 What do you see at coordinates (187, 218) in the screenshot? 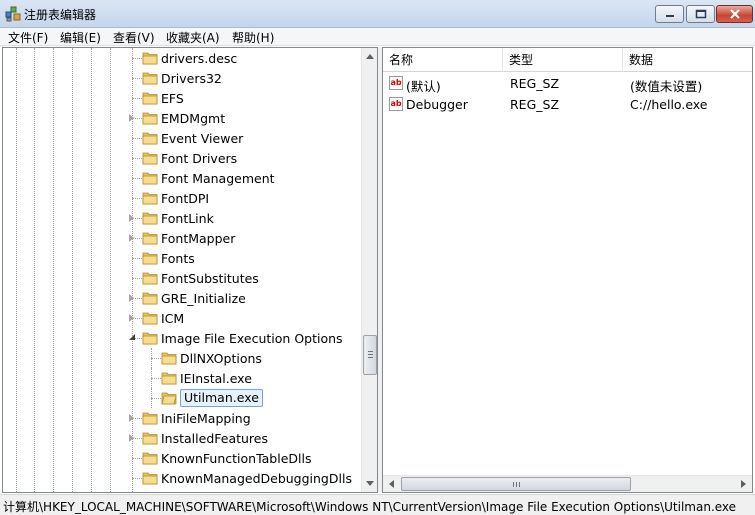
I see `tree-item-label: FontLink` at bounding box center [187, 218].